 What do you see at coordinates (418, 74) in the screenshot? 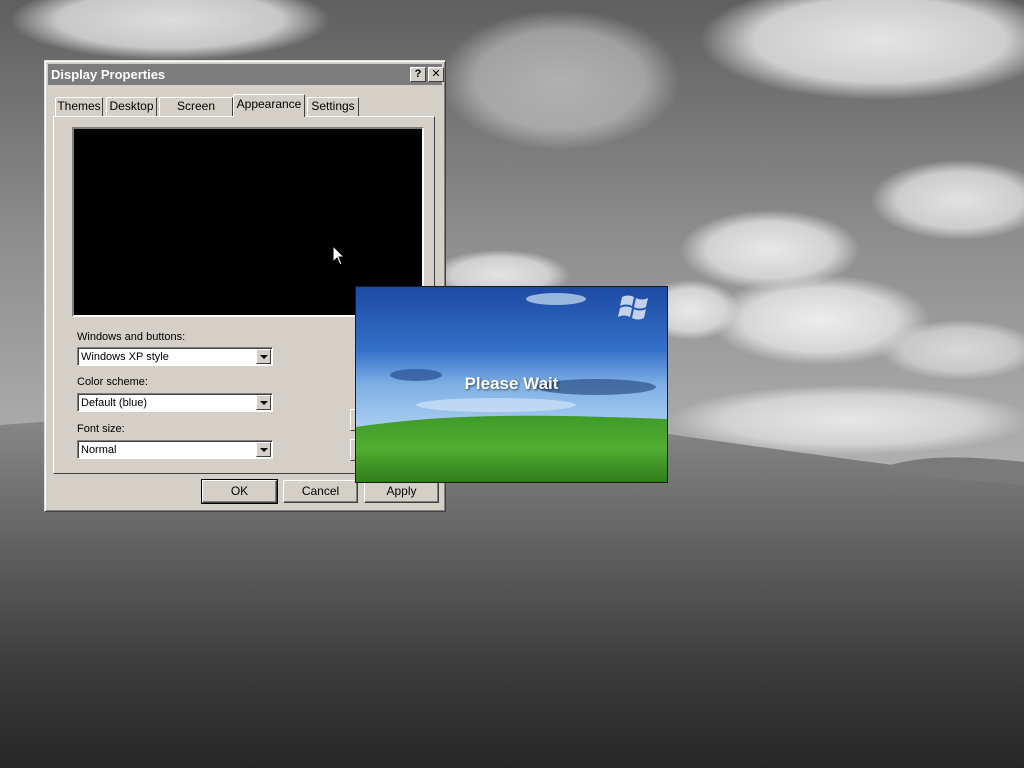
I see `help-button: ?` at bounding box center [418, 74].